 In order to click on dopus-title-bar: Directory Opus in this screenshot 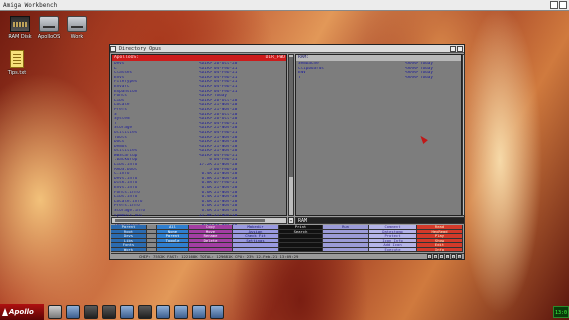, I will do `click(287, 49)`.